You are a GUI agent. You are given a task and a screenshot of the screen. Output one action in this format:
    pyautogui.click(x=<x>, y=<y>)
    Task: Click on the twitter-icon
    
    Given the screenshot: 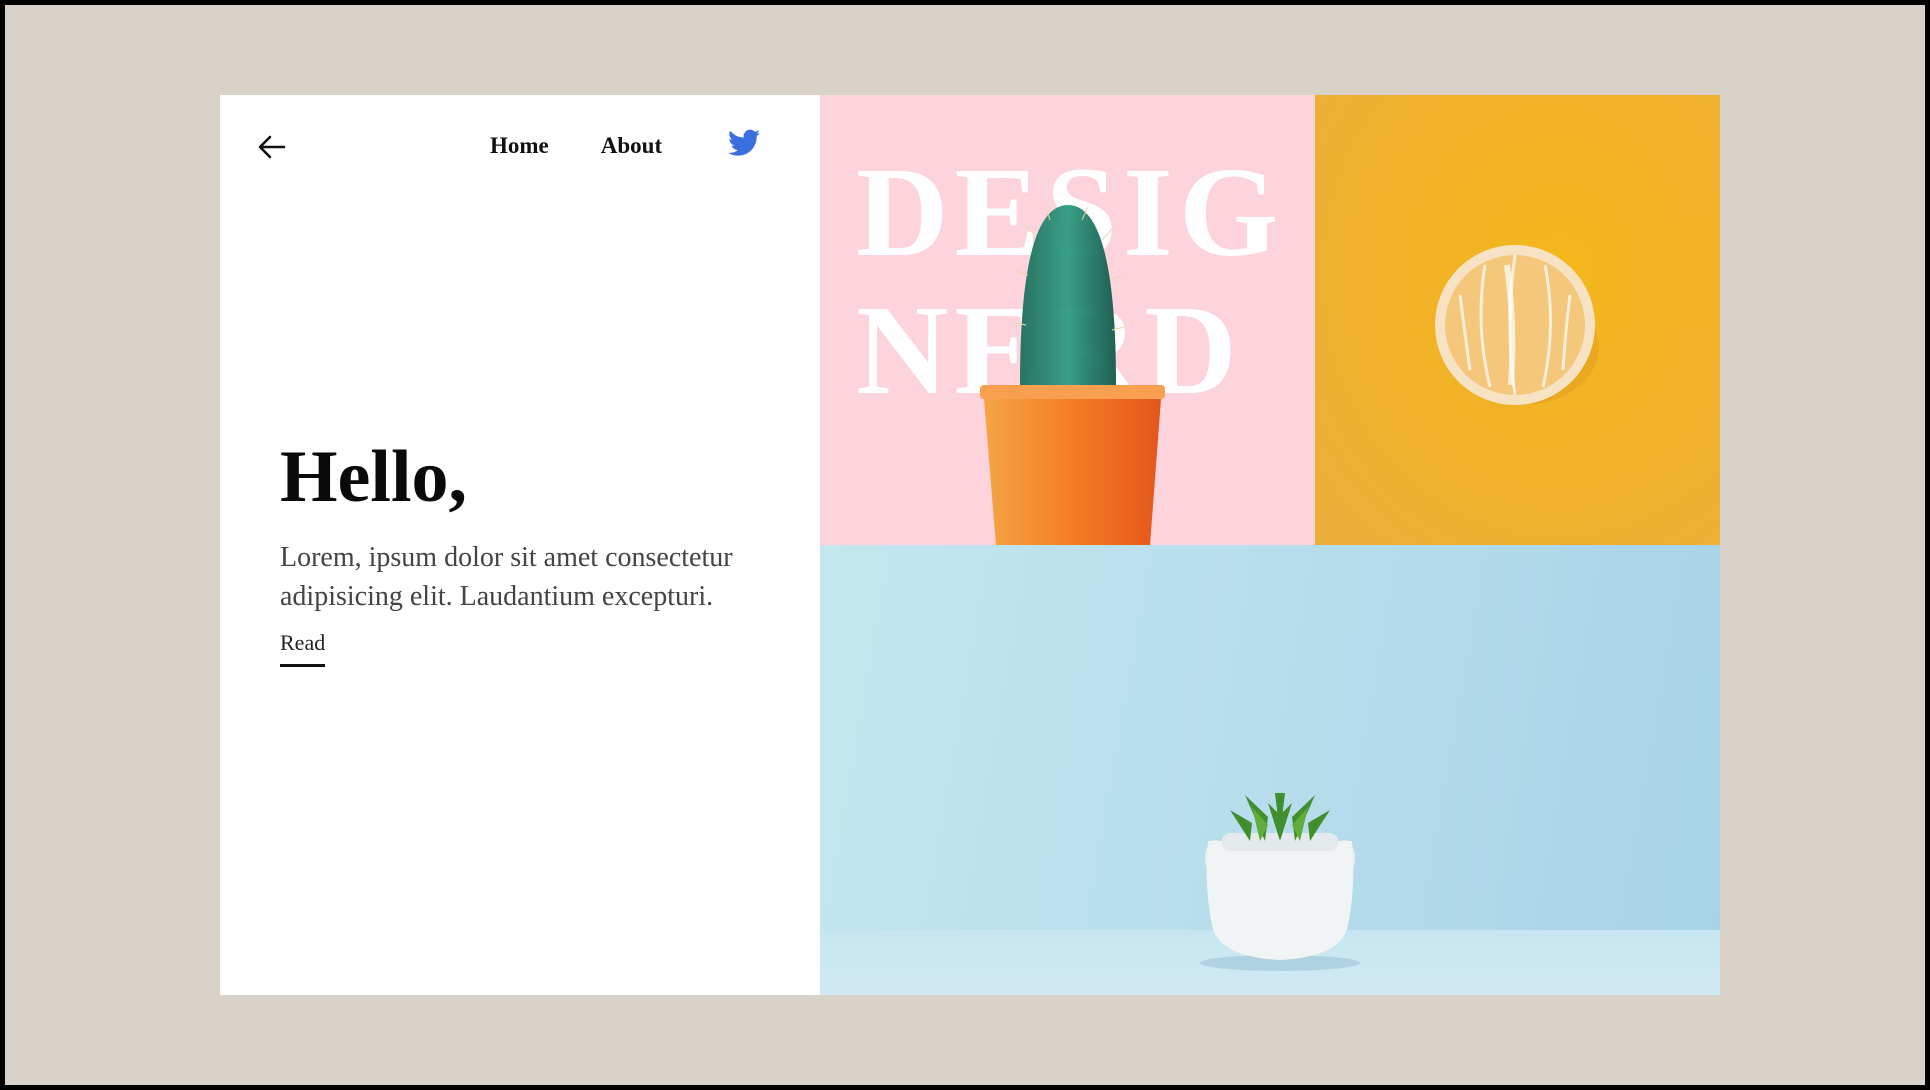 What is the action you would take?
    pyautogui.click(x=744, y=143)
    